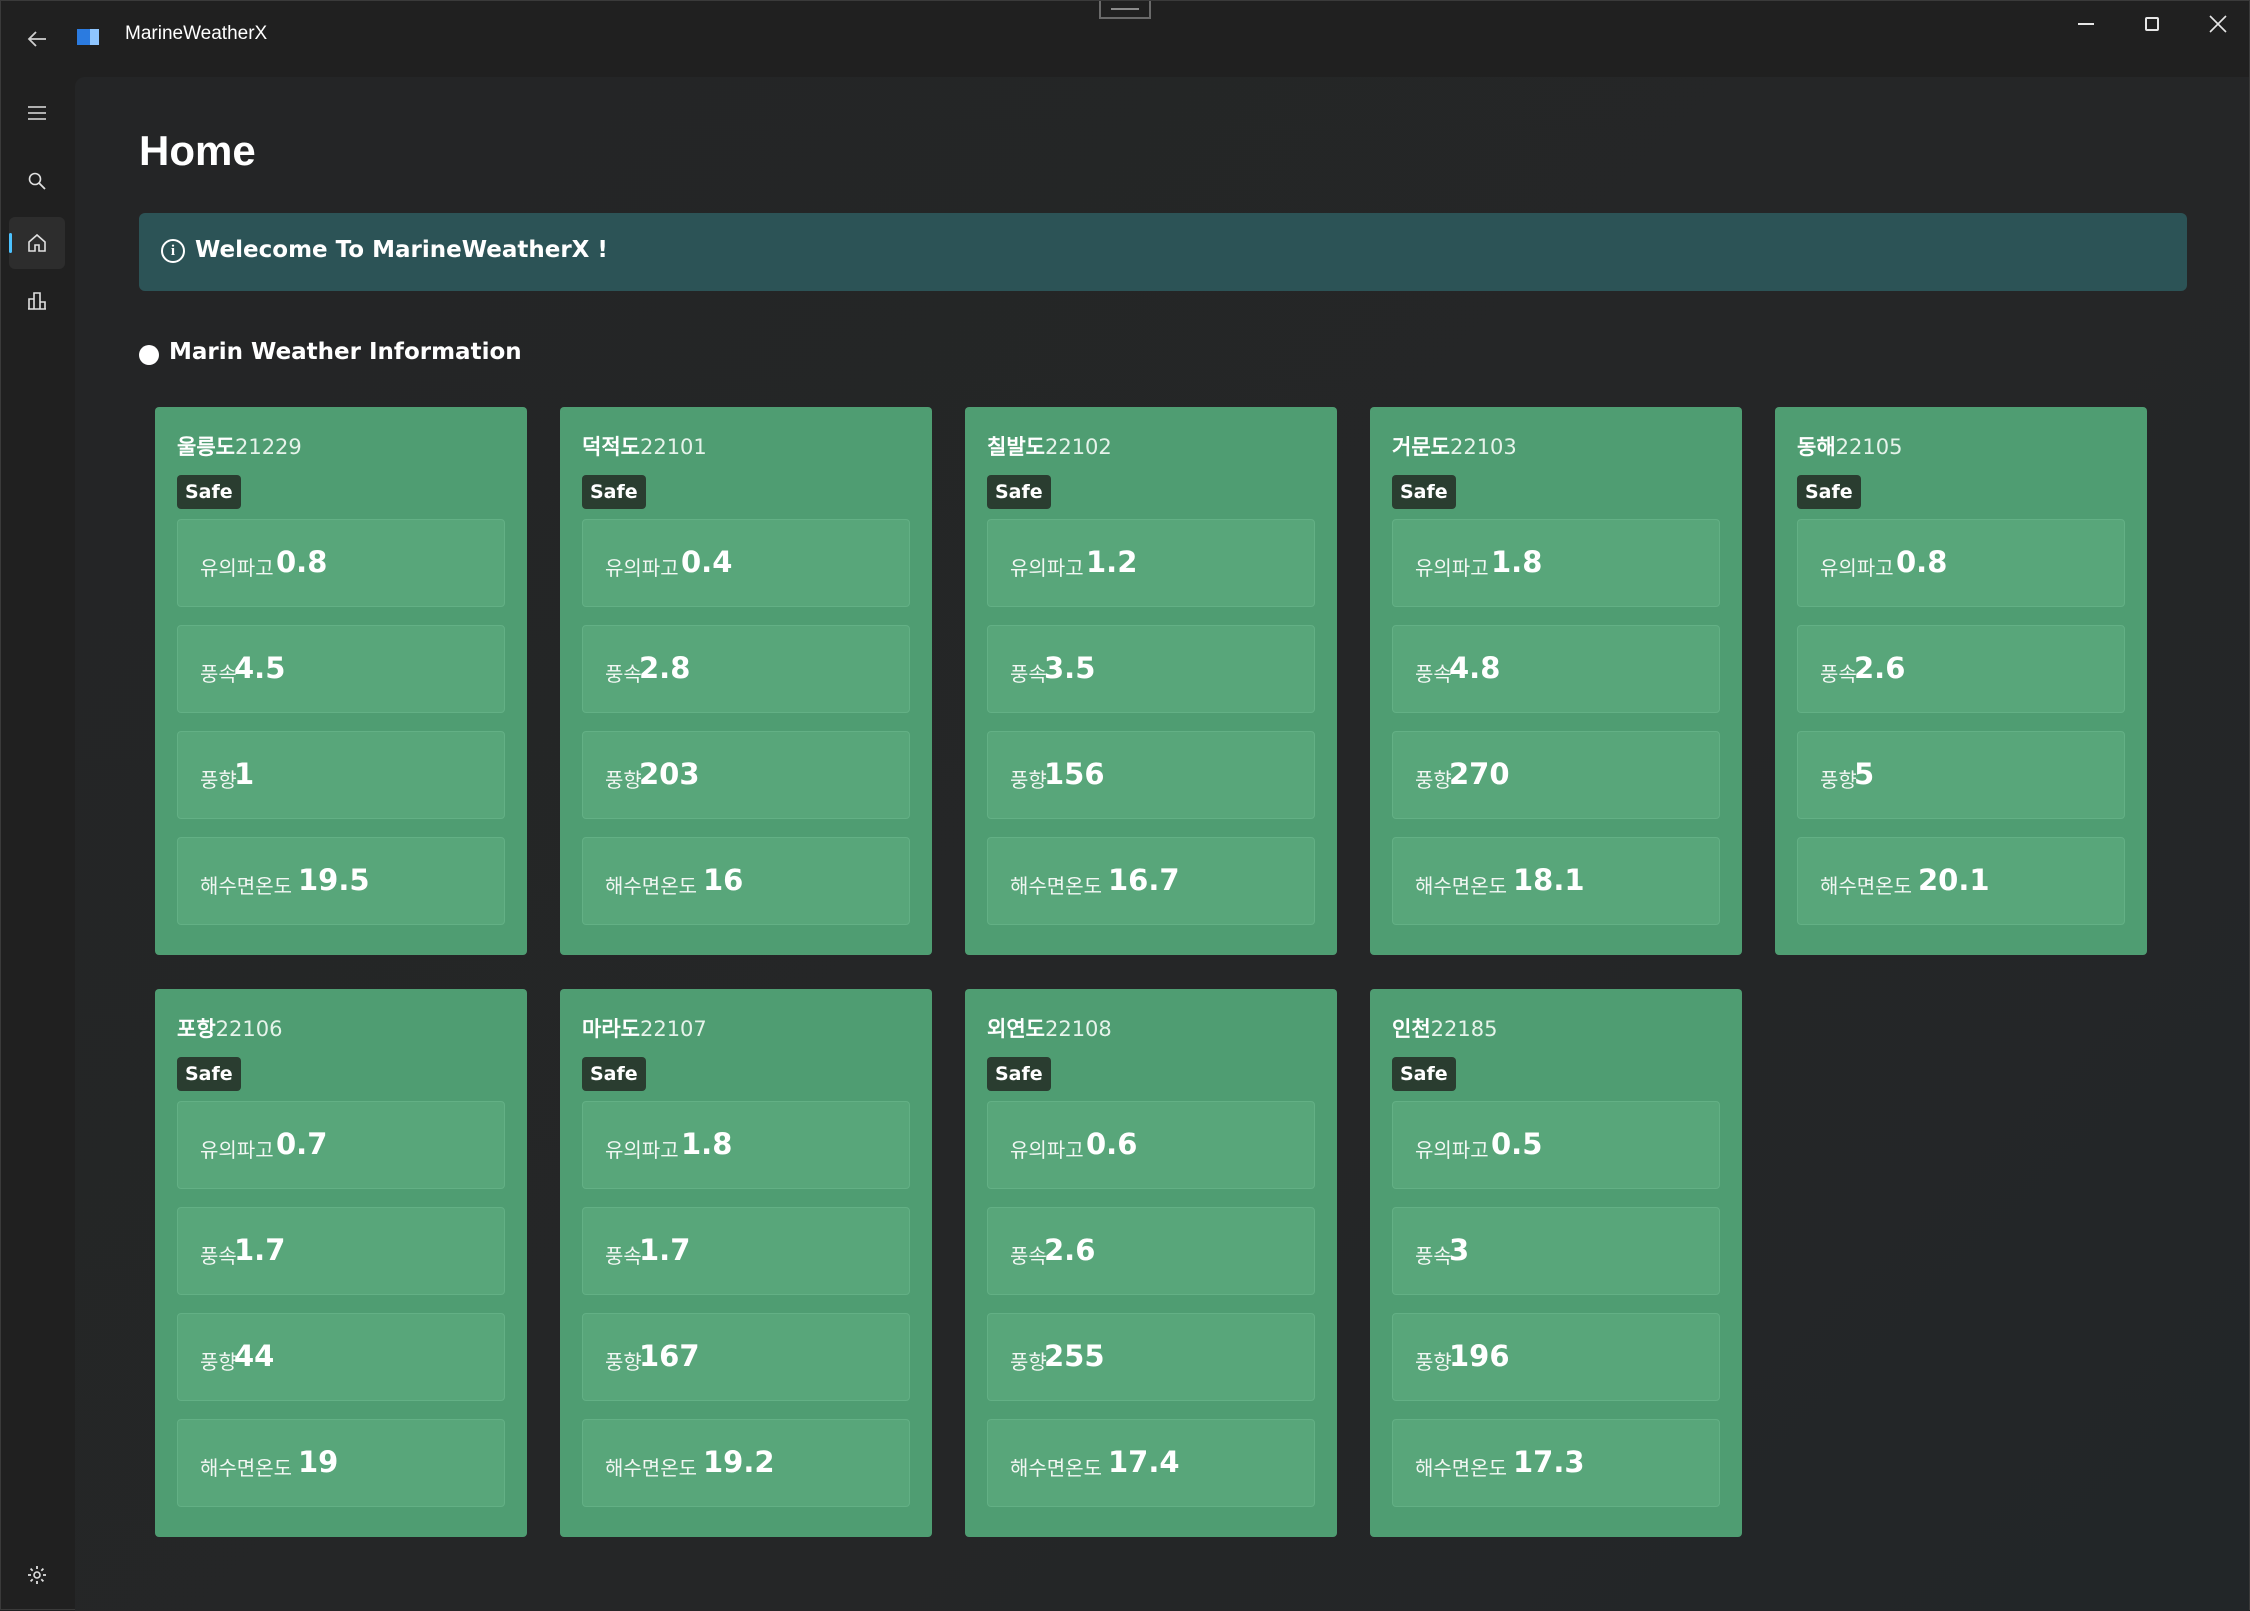 The height and width of the screenshot is (1611, 2250). I want to click on nav-item-home, so click(37, 243).